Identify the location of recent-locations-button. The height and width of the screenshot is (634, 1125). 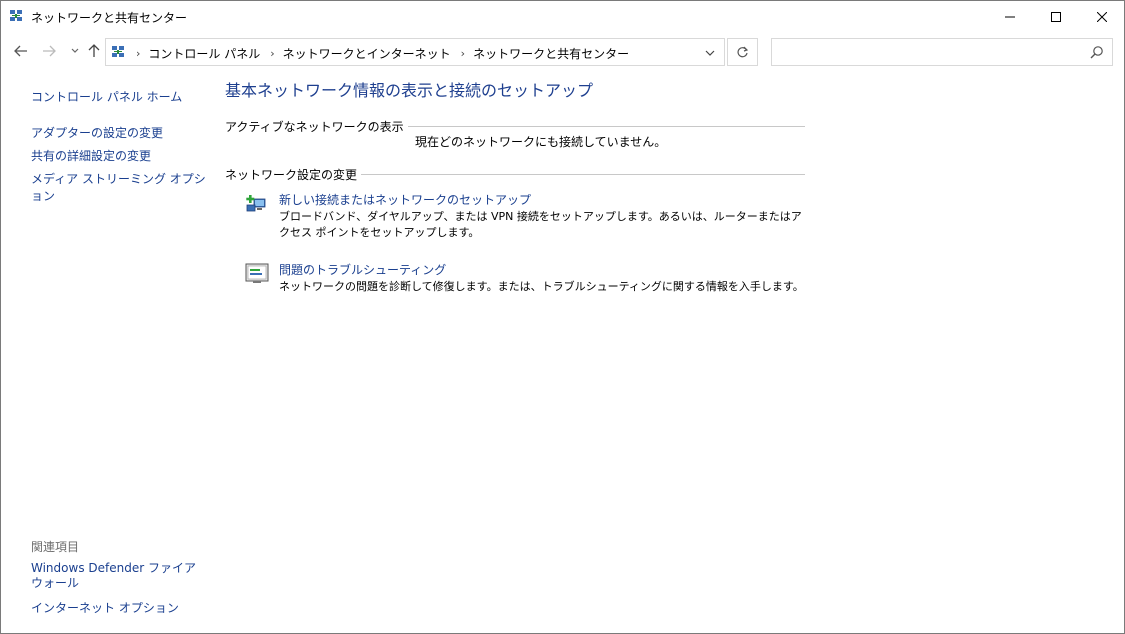
(75, 51).